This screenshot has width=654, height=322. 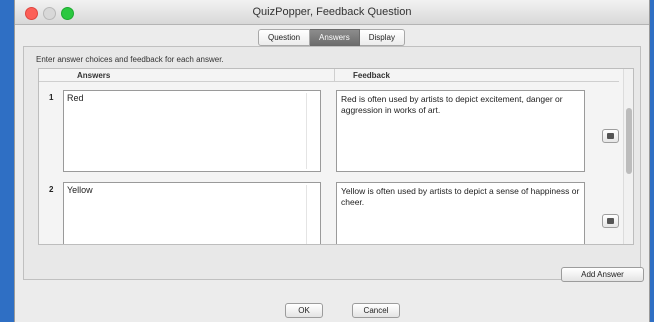 I want to click on row-number: 2, so click(x=51, y=189).